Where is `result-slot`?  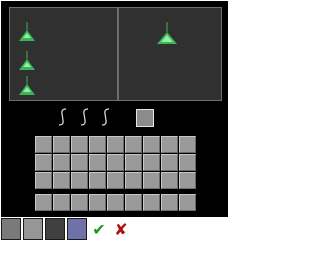
result-slot is located at coordinates (145, 118).